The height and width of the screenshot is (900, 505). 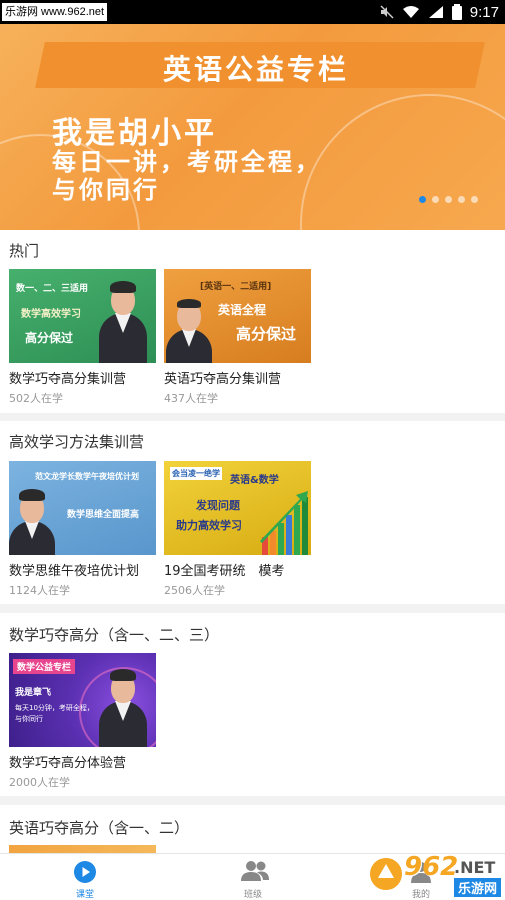 What do you see at coordinates (36, 398) in the screenshot?
I see `learner-count: 502人在学` at bounding box center [36, 398].